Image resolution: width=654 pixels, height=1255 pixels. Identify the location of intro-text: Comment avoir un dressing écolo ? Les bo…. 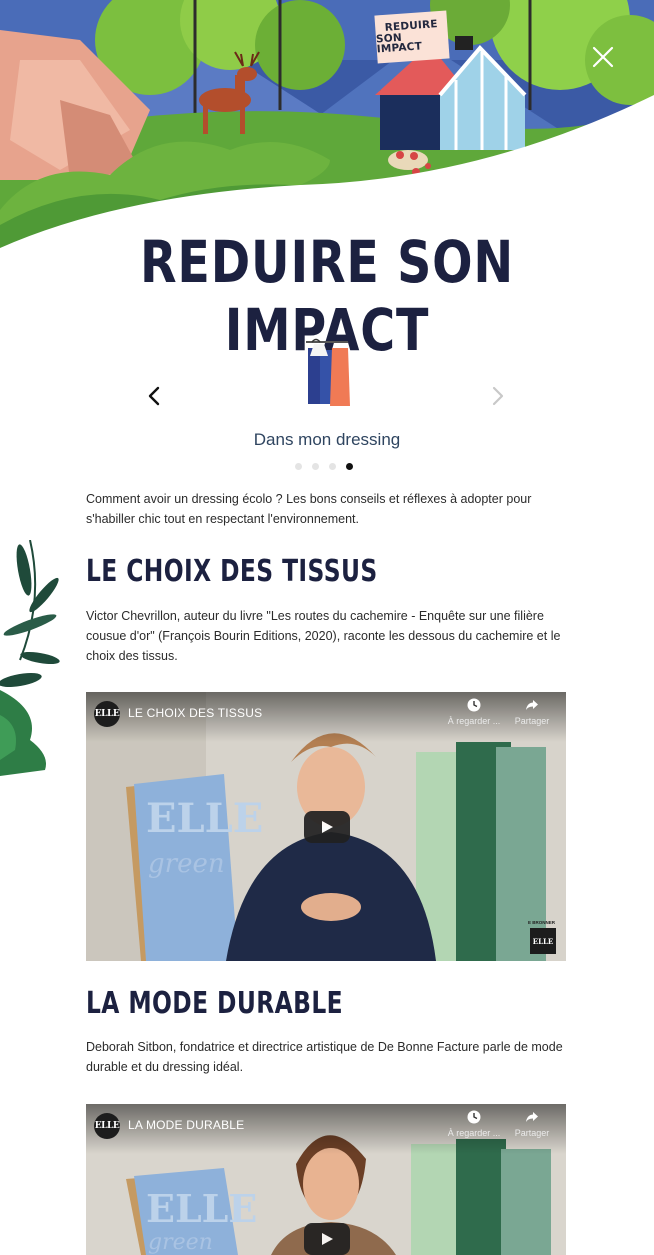
(309, 509).